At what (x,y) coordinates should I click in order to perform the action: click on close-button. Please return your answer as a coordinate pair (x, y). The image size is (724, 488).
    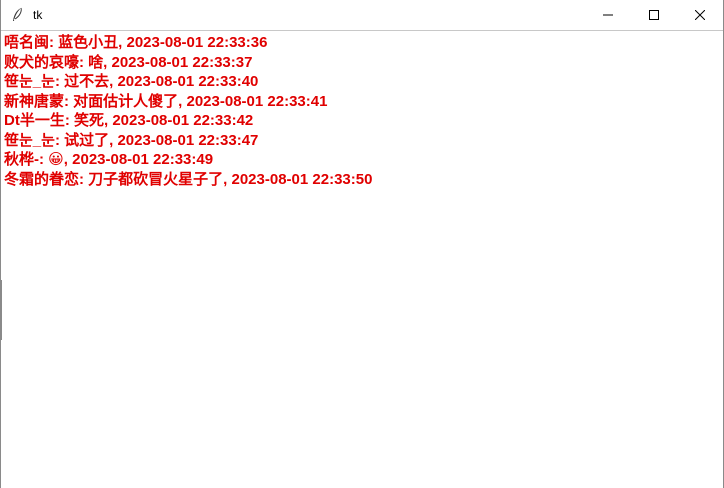
    Looking at the image, I should click on (700, 15).